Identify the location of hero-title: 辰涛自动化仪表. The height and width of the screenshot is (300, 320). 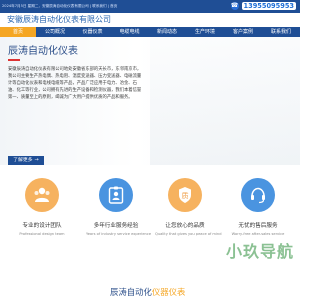
(43, 51).